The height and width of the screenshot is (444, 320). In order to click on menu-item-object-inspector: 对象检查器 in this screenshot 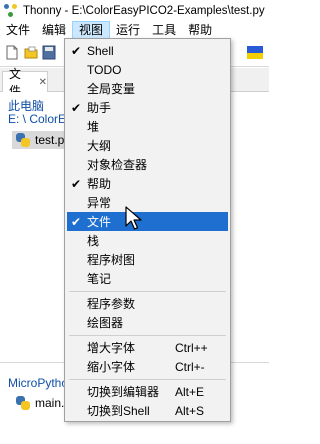, I will do `click(147, 164)`.